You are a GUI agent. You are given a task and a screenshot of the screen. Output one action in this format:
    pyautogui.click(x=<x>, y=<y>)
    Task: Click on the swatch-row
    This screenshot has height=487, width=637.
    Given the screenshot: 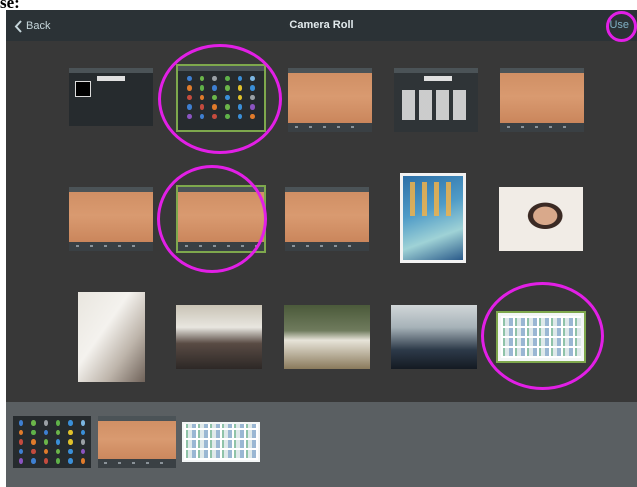 What is the action you would take?
    pyautogui.click(x=436, y=105)
    